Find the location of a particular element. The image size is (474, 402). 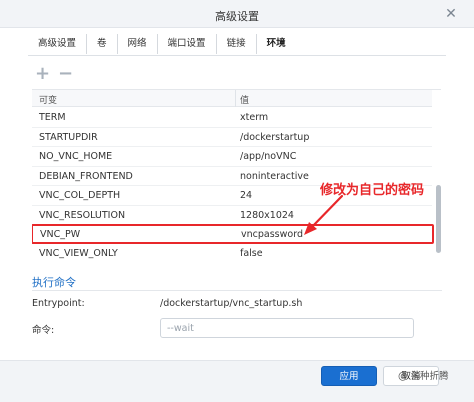

tab-bar: 高级设置 卷 网络 端口设置 链接 环境 is located at coordinates (162, 44).